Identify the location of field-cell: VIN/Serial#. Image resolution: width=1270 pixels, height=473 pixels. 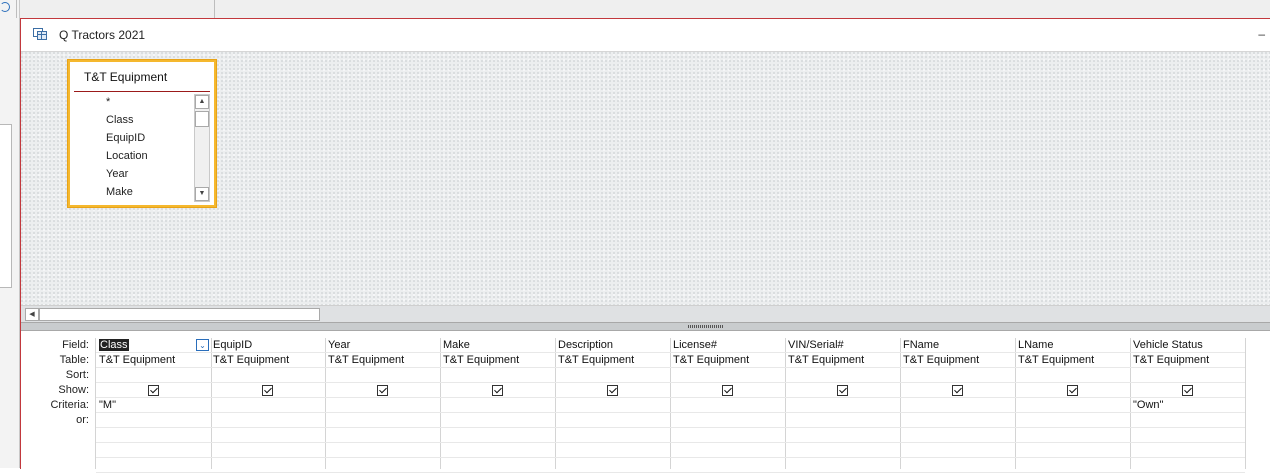
(842, 345).